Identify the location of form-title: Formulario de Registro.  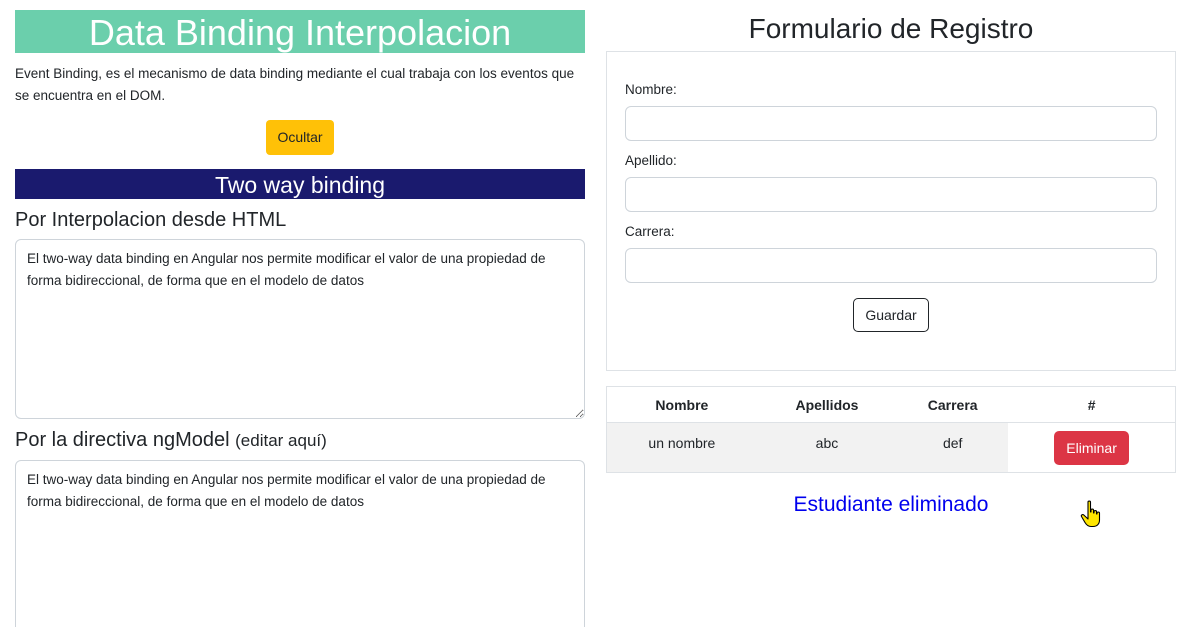
(891, 28).